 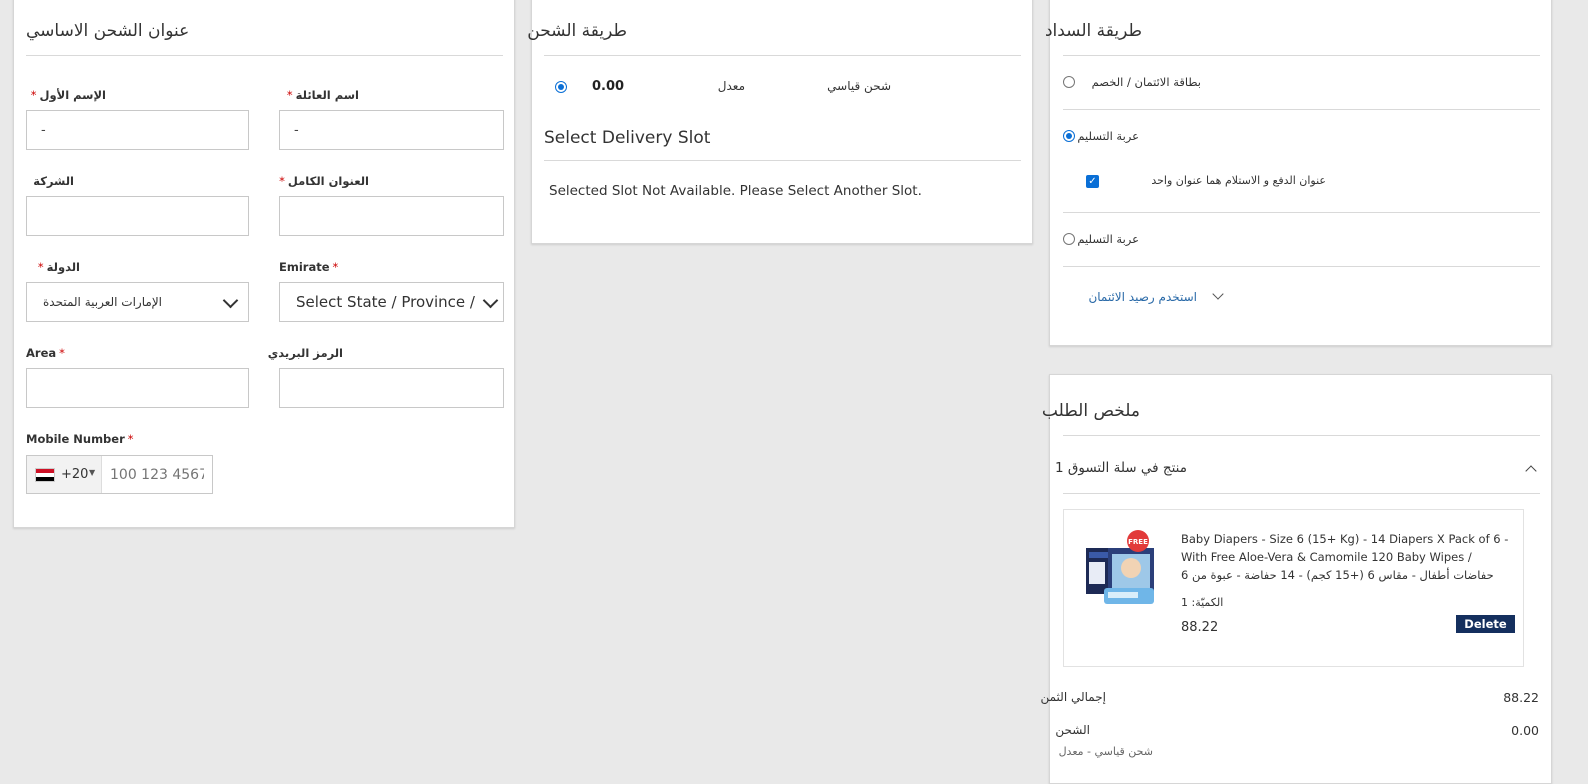 What do you see at coordinates (1108, 136) in the screenshot?
I see `payment-option-cod-label: عربة التسليم` at bounding box center [1108, 136].